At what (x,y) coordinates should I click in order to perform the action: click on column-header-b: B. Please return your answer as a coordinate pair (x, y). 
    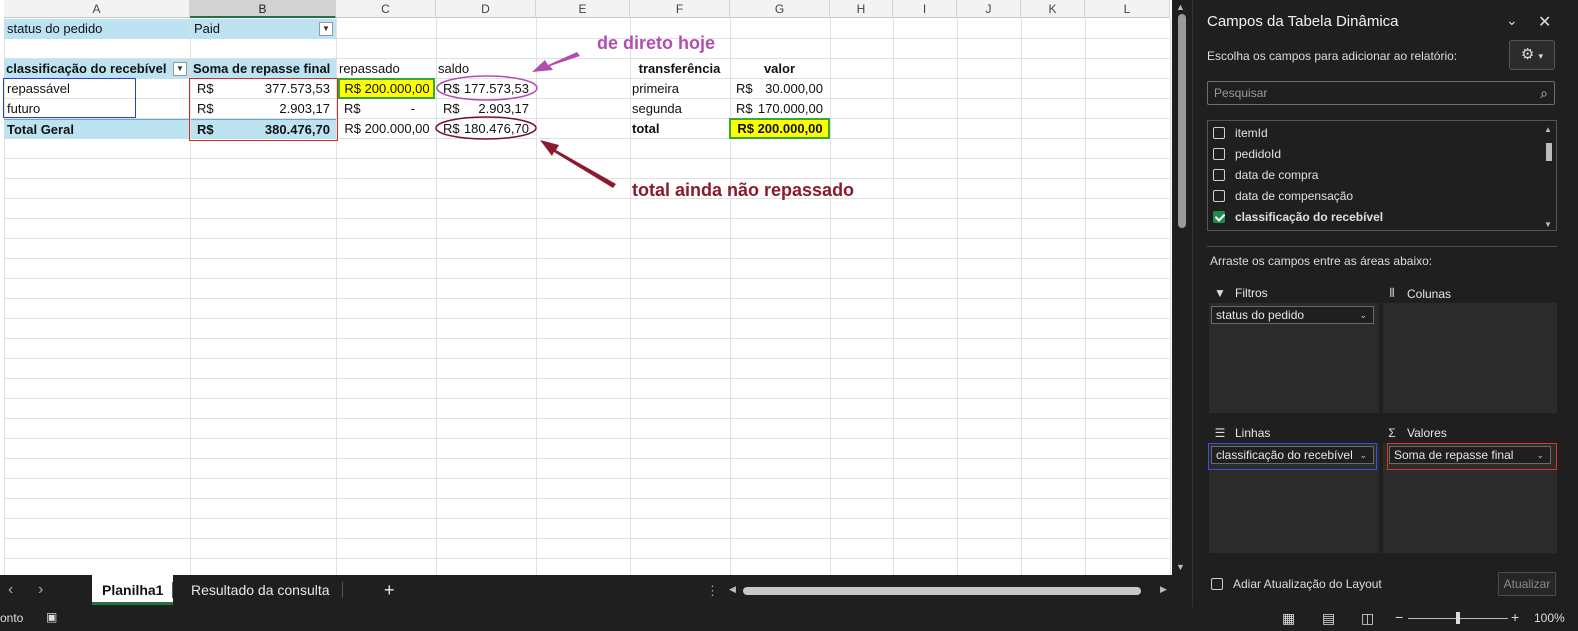
    Looking at the image, I should click on (263, 9).